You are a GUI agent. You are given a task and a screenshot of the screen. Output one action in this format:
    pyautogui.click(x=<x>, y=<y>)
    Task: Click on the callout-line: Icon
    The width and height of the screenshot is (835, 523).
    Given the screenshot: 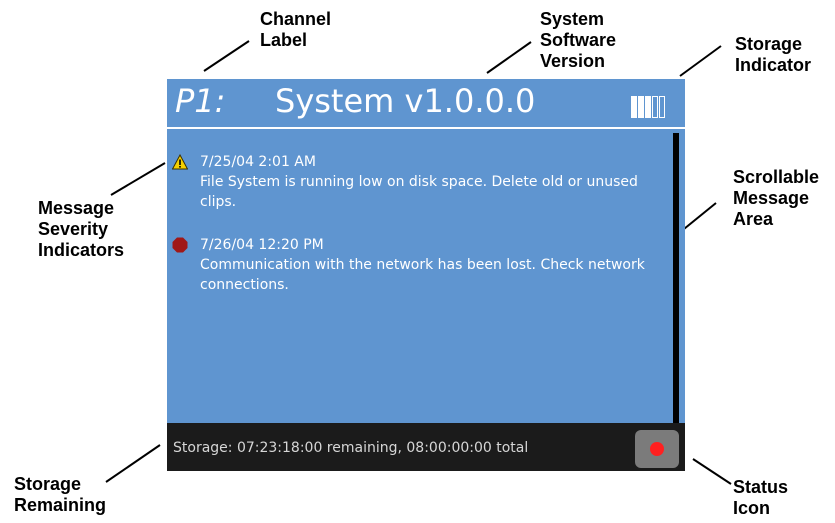 What is the action you would take?
    pyautogui.click(x=752, y=508)
    